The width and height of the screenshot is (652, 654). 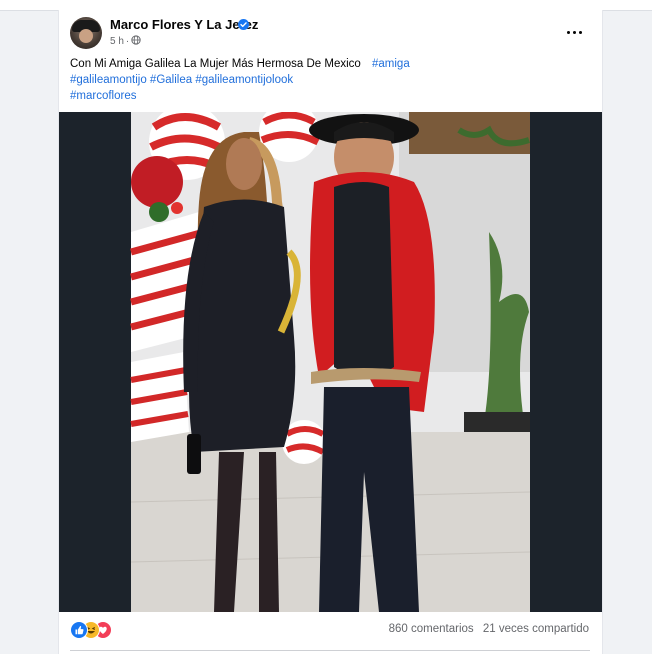 I want to click on shares-count: 21 veces compartido, so click(x=536, y=629).